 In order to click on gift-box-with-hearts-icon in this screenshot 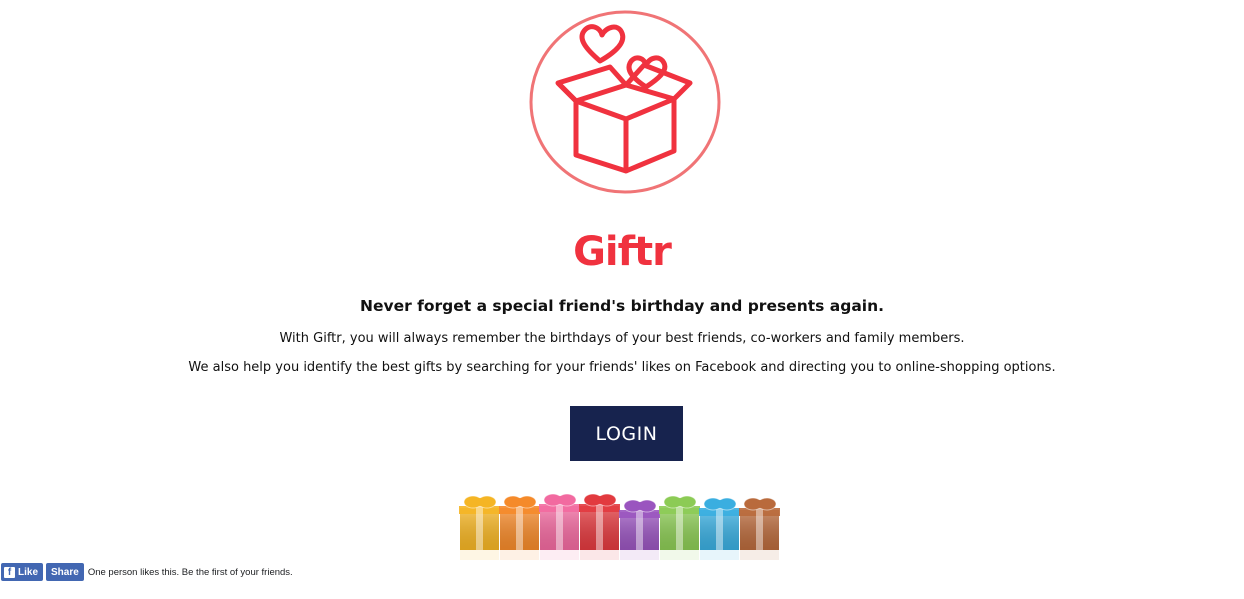, I will do `click(625, 102)`.